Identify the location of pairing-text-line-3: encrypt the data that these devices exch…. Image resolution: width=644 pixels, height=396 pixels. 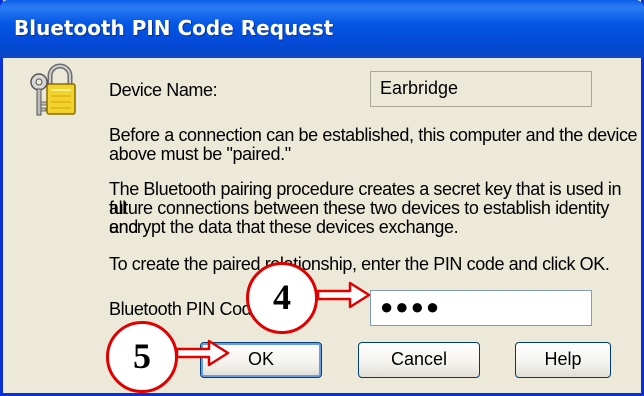
(284, 227).